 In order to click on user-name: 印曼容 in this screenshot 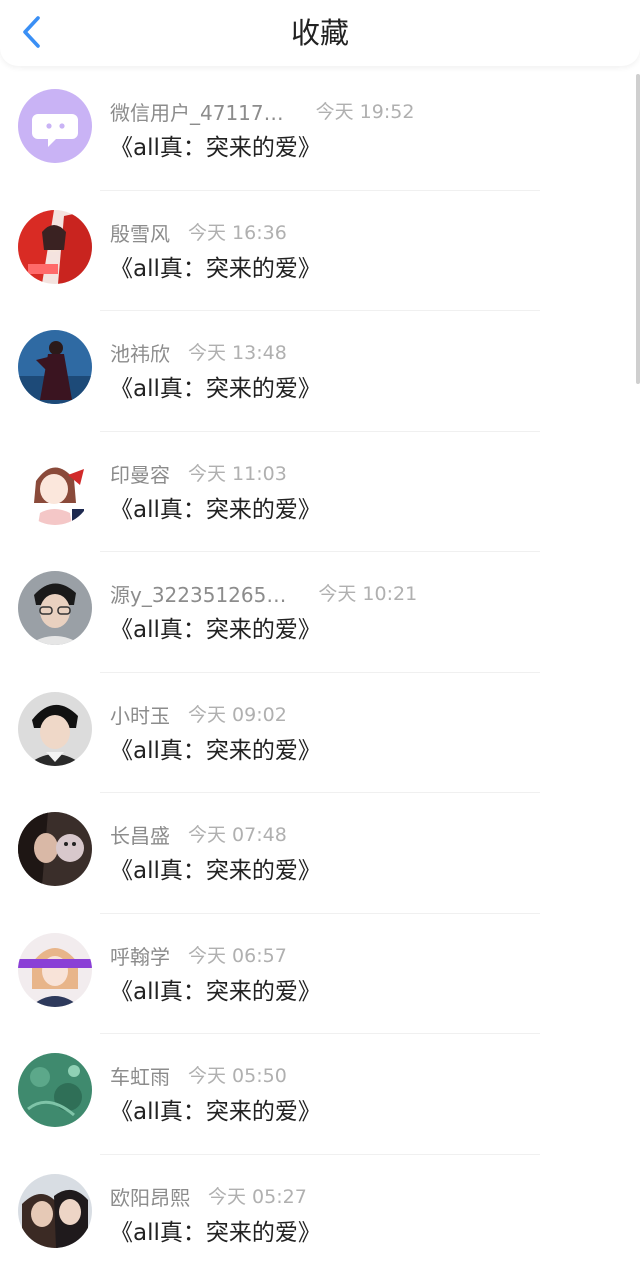, I will do `click(140, 474)`.